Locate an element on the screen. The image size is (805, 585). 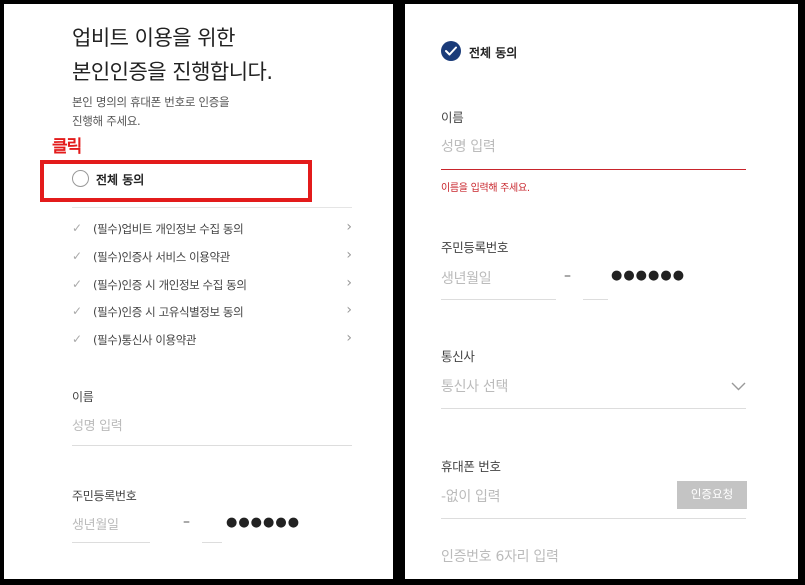
phone-input: -없이 입력 is located at coordinates (471, 496).